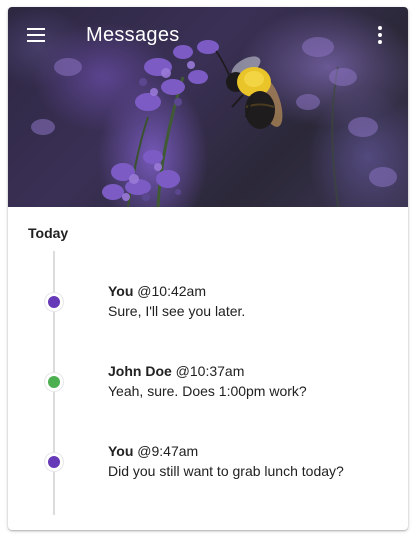  I want to click on message-time: @10:37am, so click(210, 371).